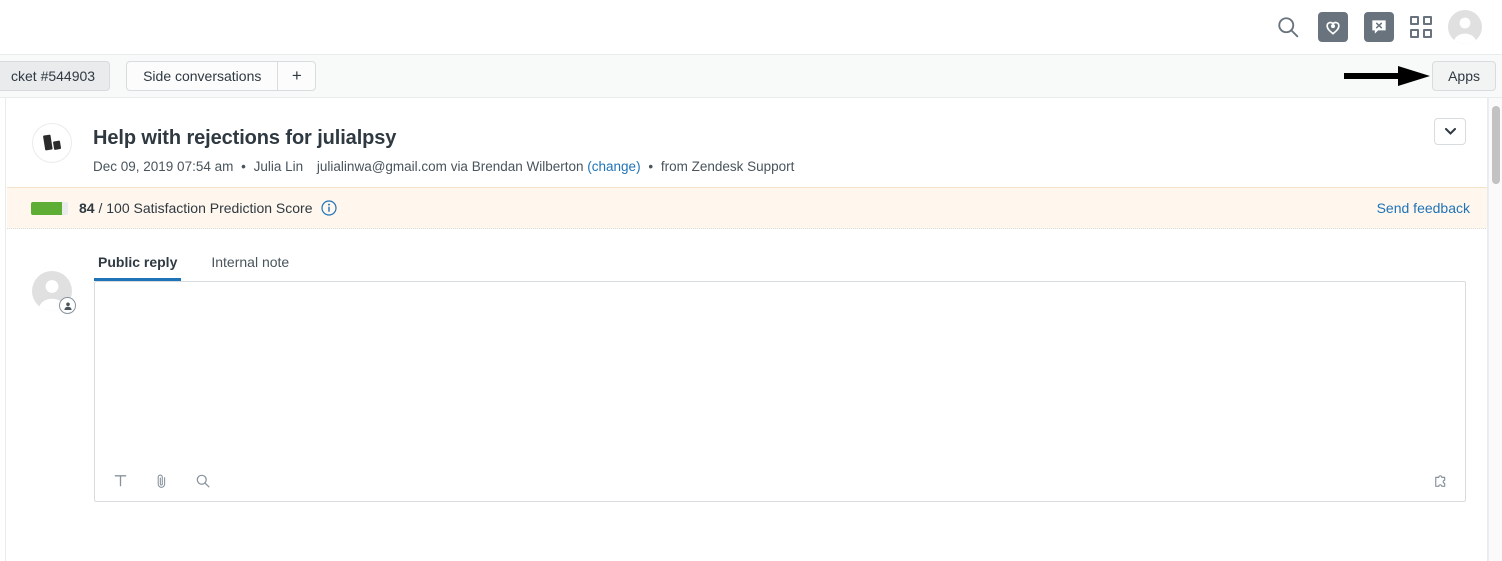  I want to click on chevron-down-icon, so click(1450, 131).